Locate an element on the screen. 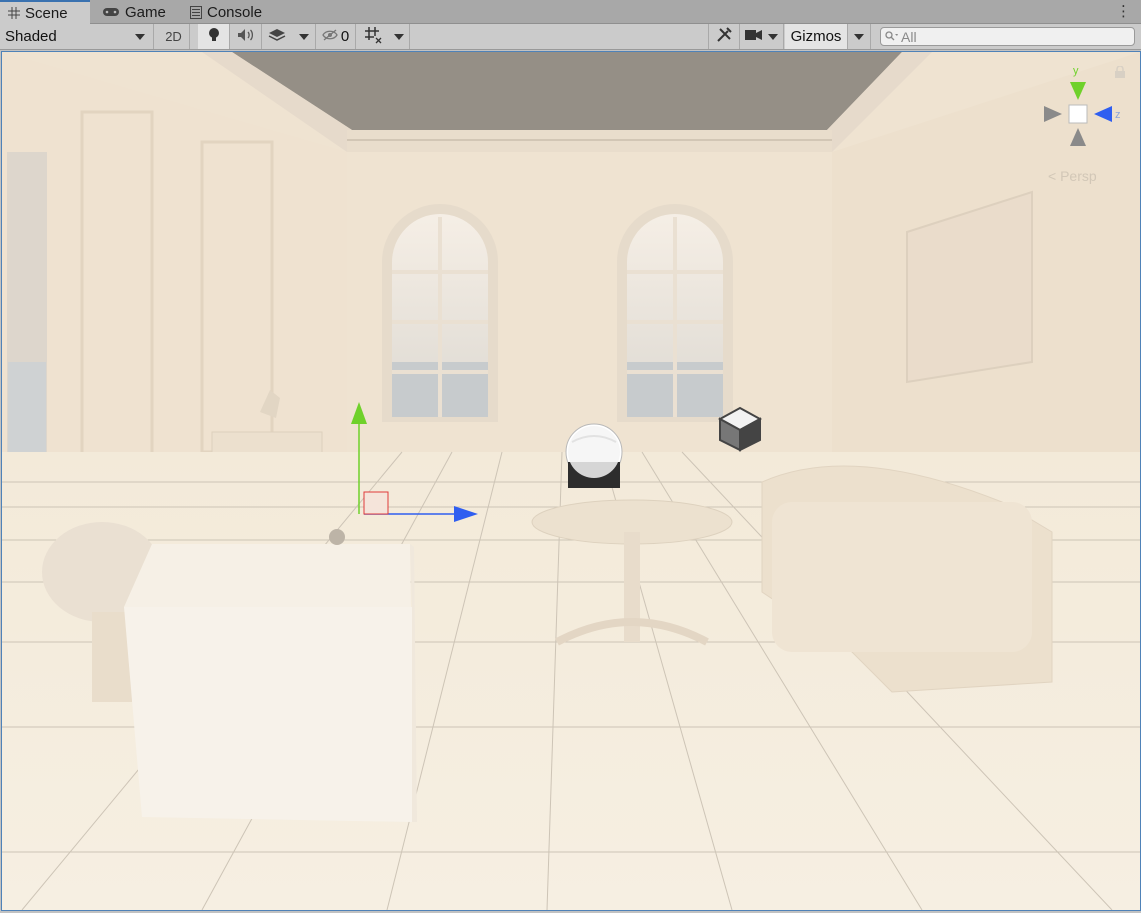 This screenshot has height=913, width=1141. tools-button is located at coordinates (724, 36).